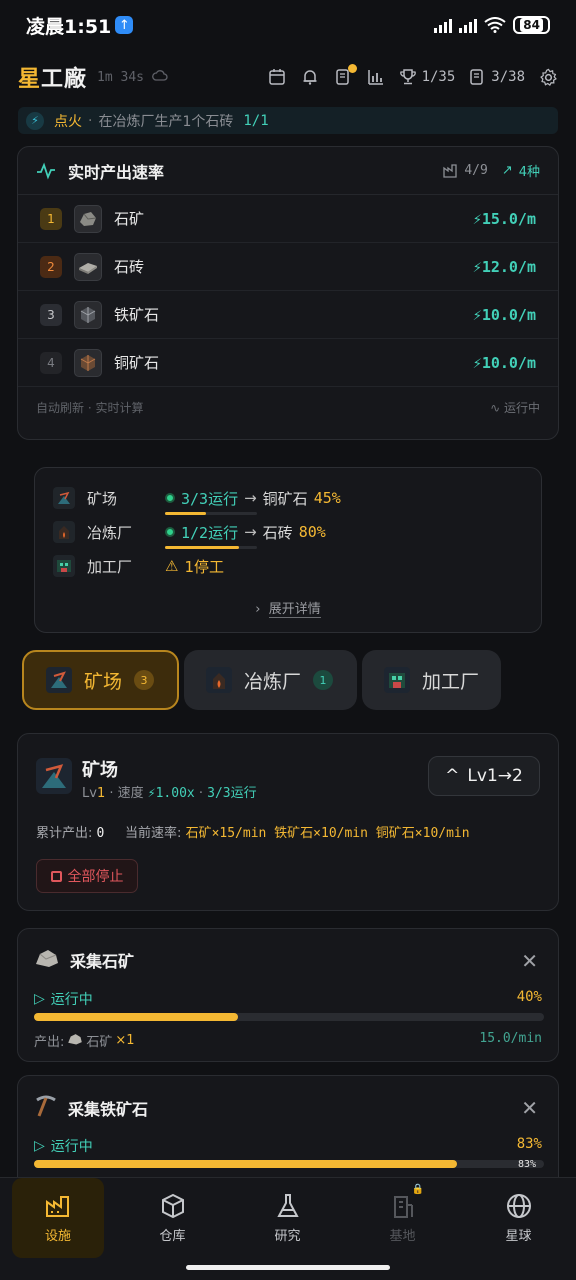  I want to click on tab-mine: 矿场 3, so click(100, 680).